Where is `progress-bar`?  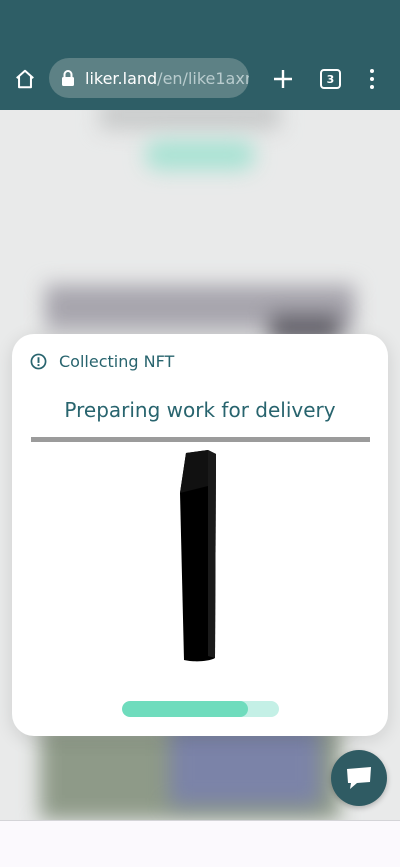 progress-bar is located at coordinates (200, 709).